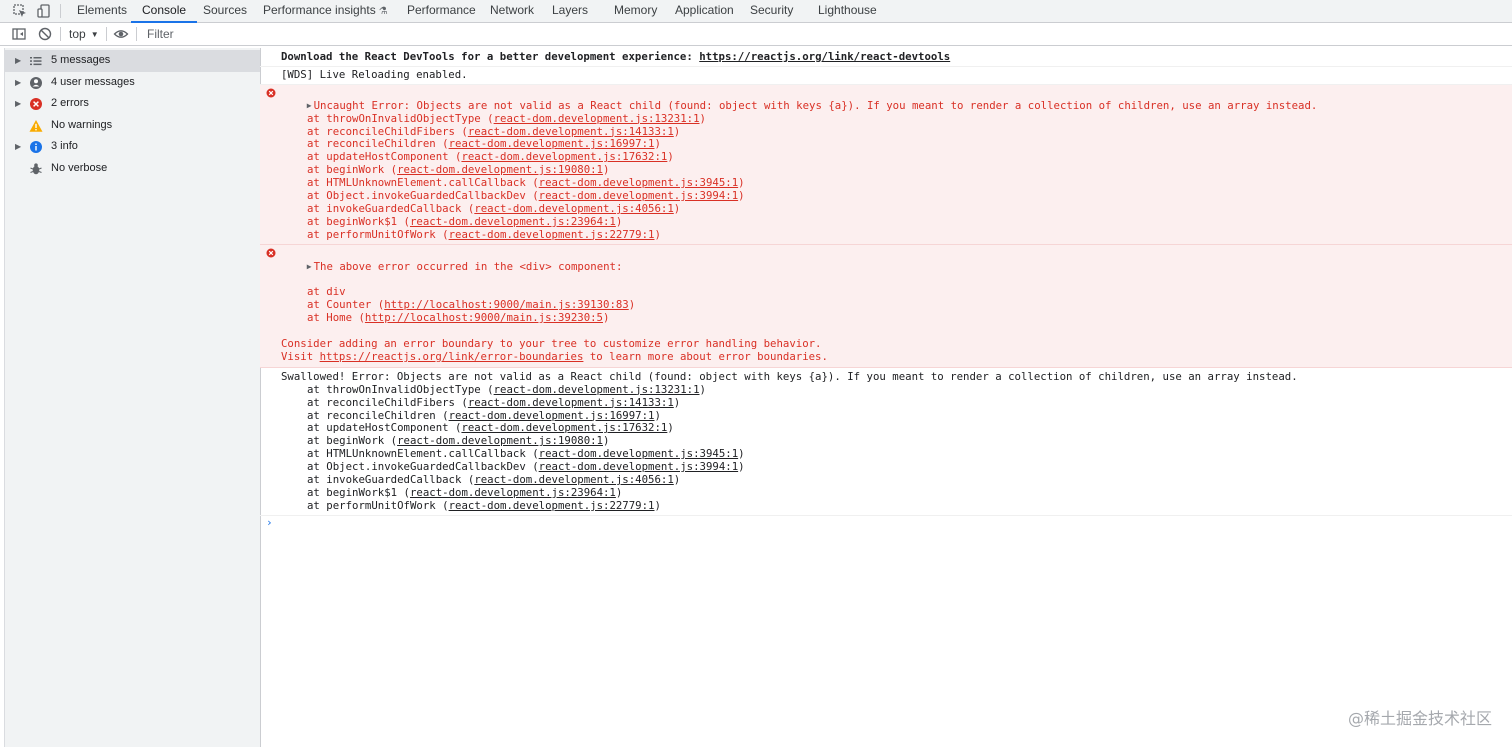  I want to click on source-link: http://localhost:9000/main.js:39230:5, so click(484, 317).